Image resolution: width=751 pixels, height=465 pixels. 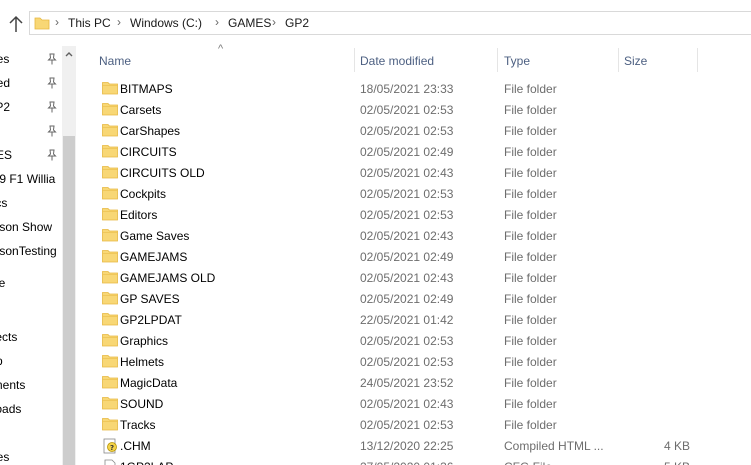 I want to click on column-header-size: Size, so click(x=658, y=60).